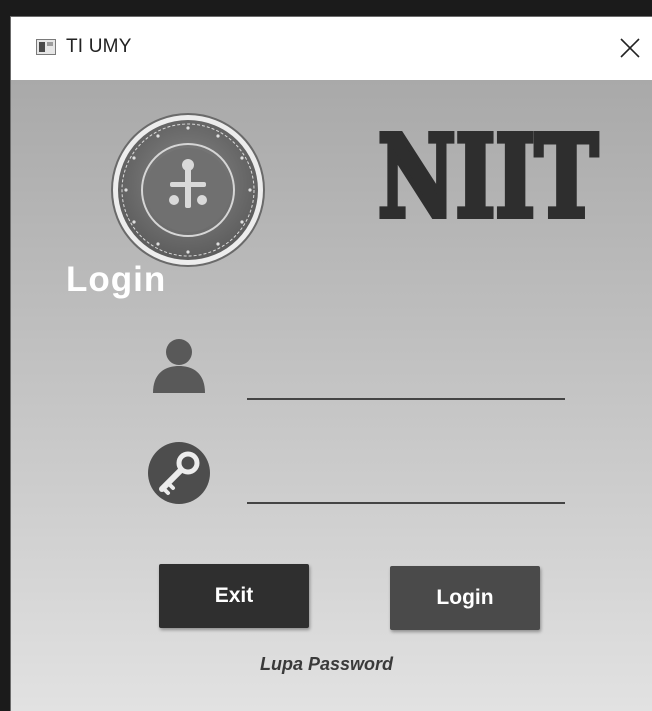  I want to click on key-icon, so click(179, 473).